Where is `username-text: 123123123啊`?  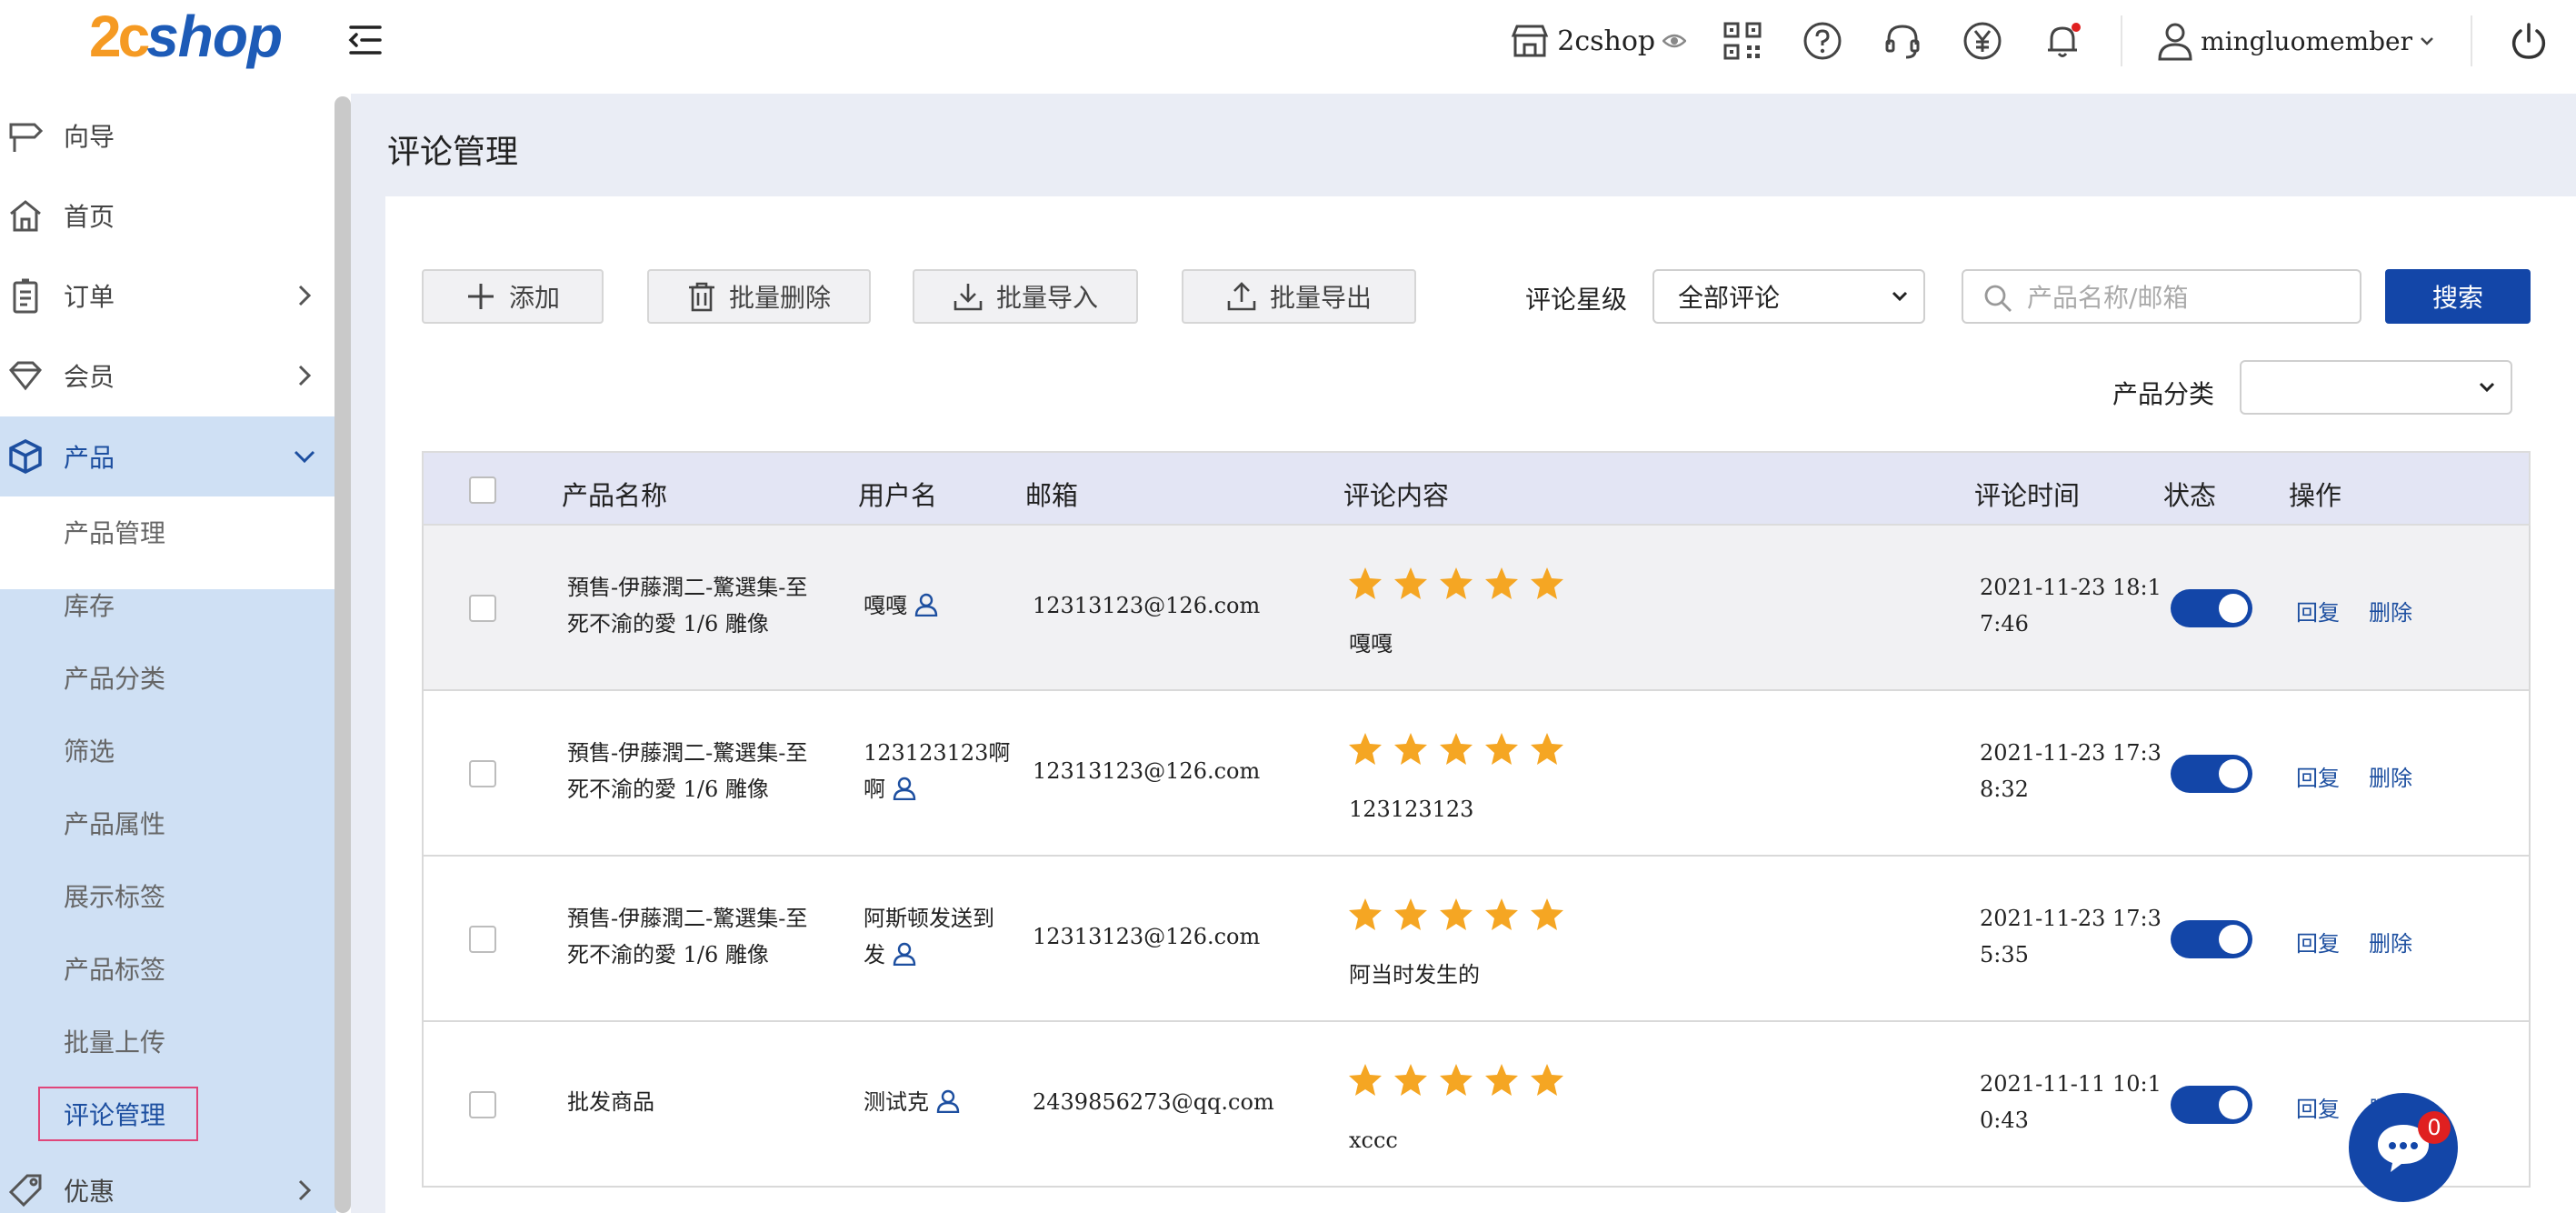
username-text: 123123123啊 is located at coordinates (937, 753).